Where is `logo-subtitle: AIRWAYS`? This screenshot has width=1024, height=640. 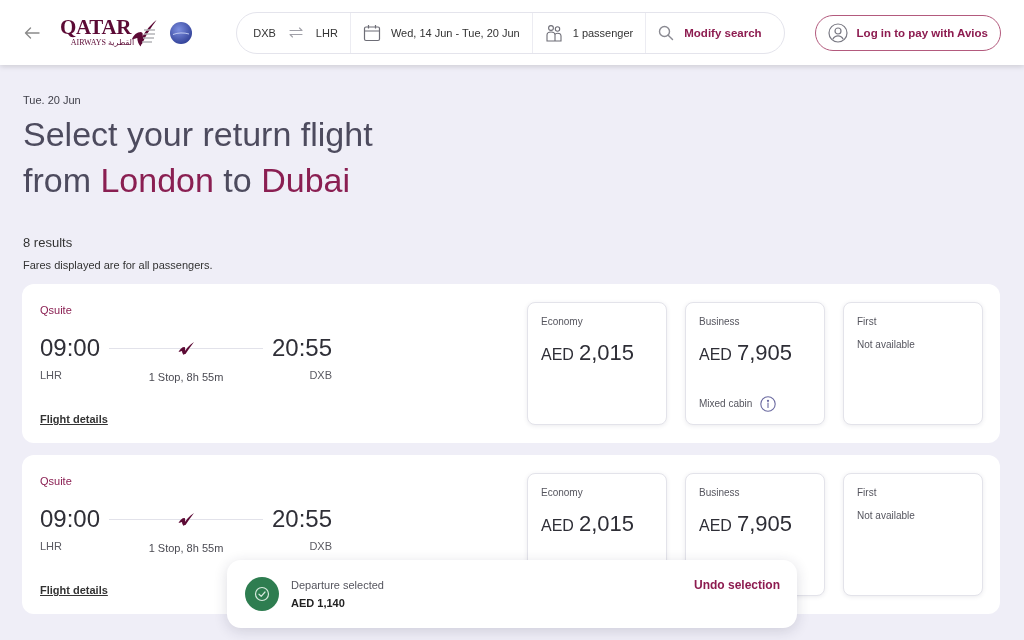 logo-subtitle: AIRWAYS is located at coordinates (88, 42).